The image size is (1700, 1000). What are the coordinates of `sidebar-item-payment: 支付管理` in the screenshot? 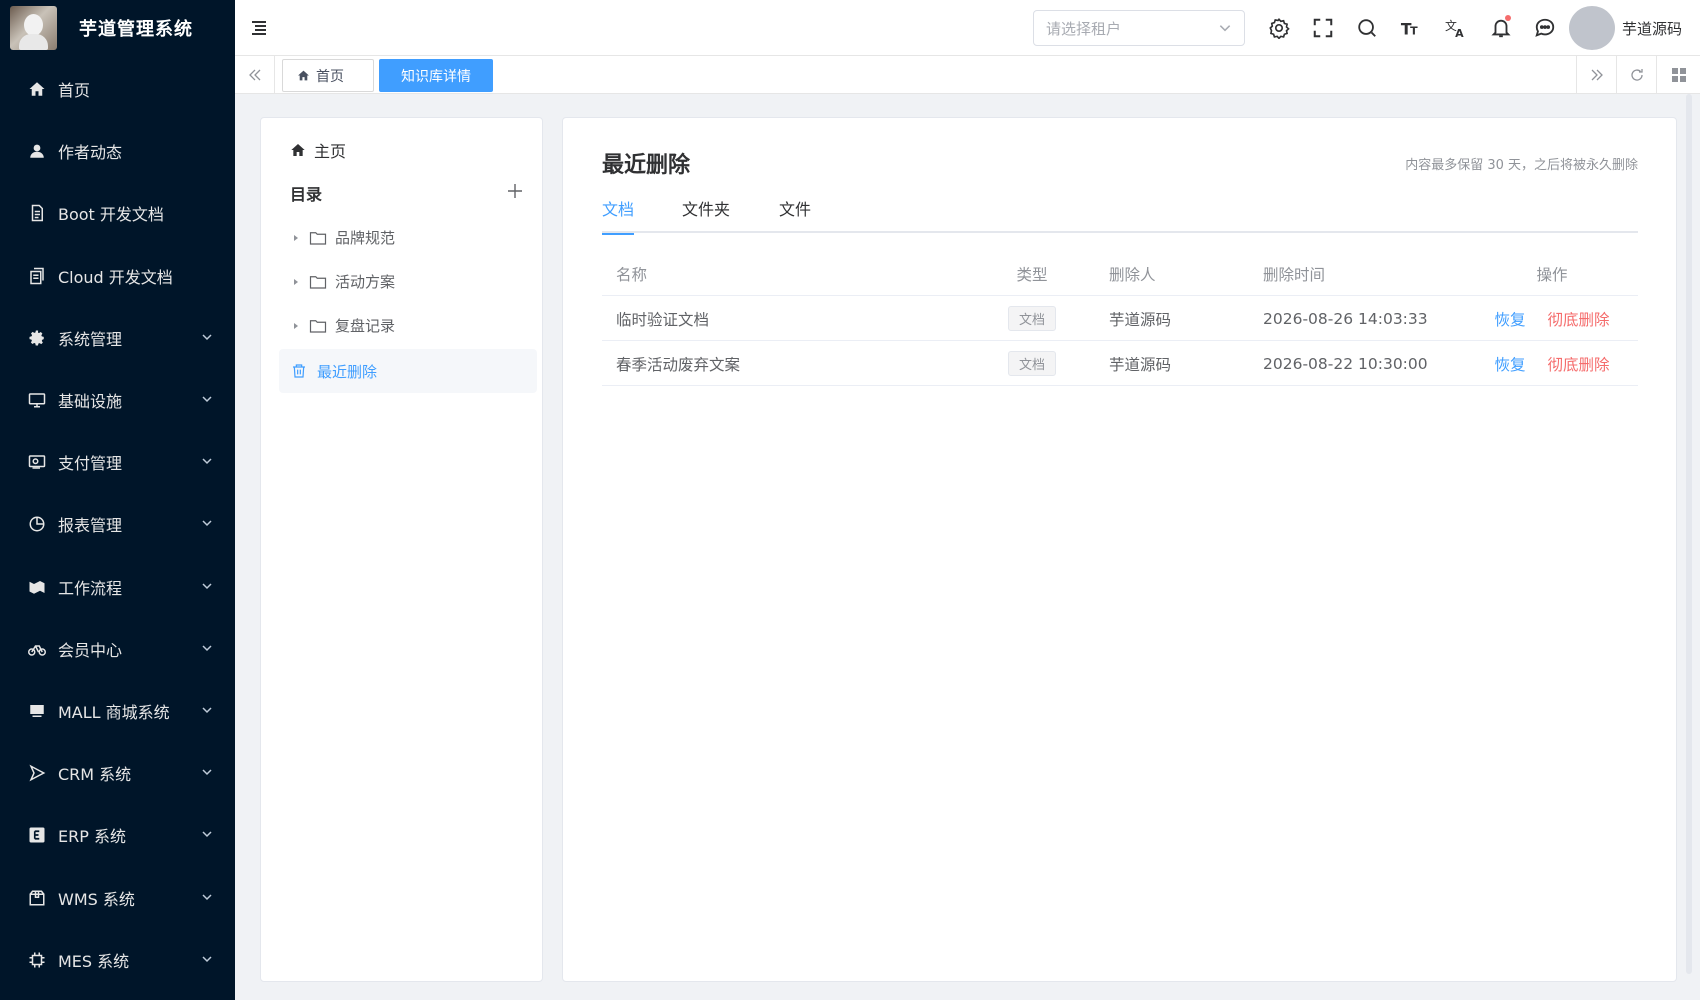 It's located at (117, 462).